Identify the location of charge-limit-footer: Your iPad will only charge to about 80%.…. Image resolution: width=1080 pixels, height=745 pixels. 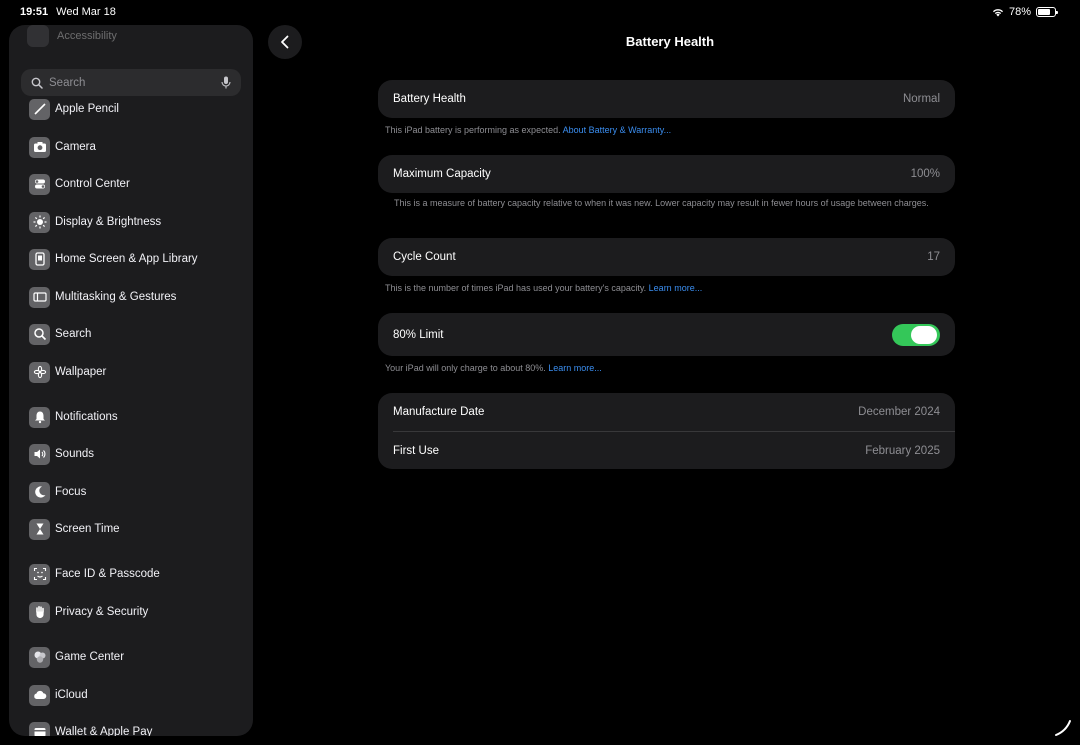
(665, 368).